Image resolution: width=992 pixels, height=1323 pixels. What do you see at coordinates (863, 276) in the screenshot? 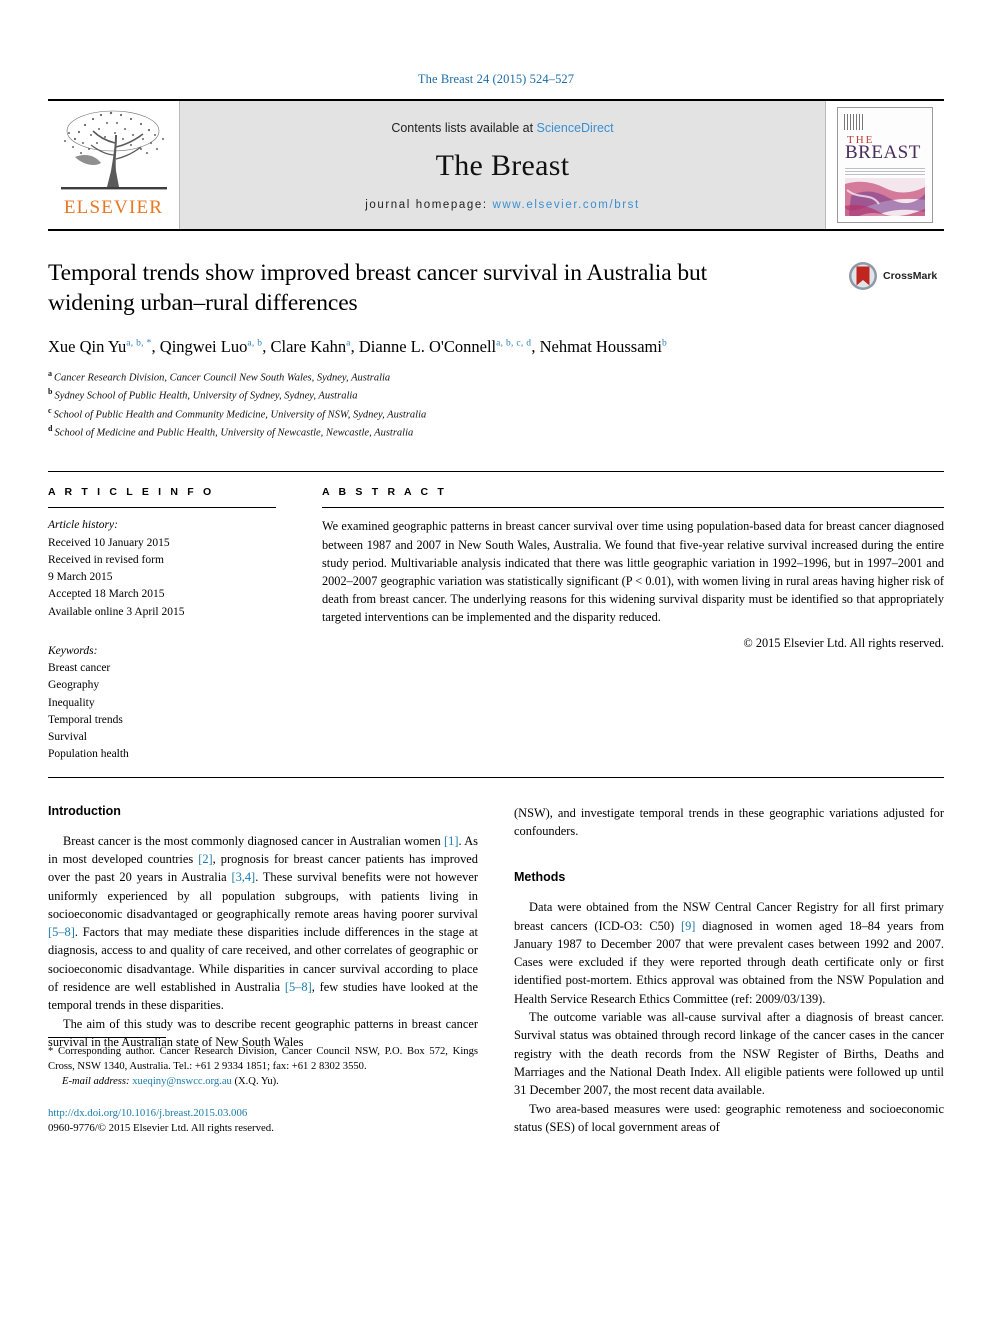
I see `crossmark-icon` at bounding box center [863, 276].